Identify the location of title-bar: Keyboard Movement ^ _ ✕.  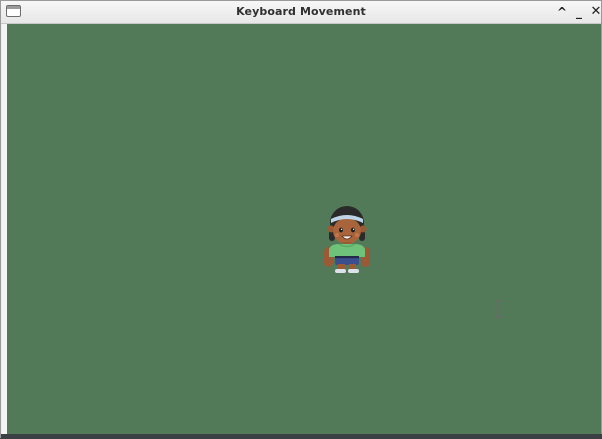
(301, 12).